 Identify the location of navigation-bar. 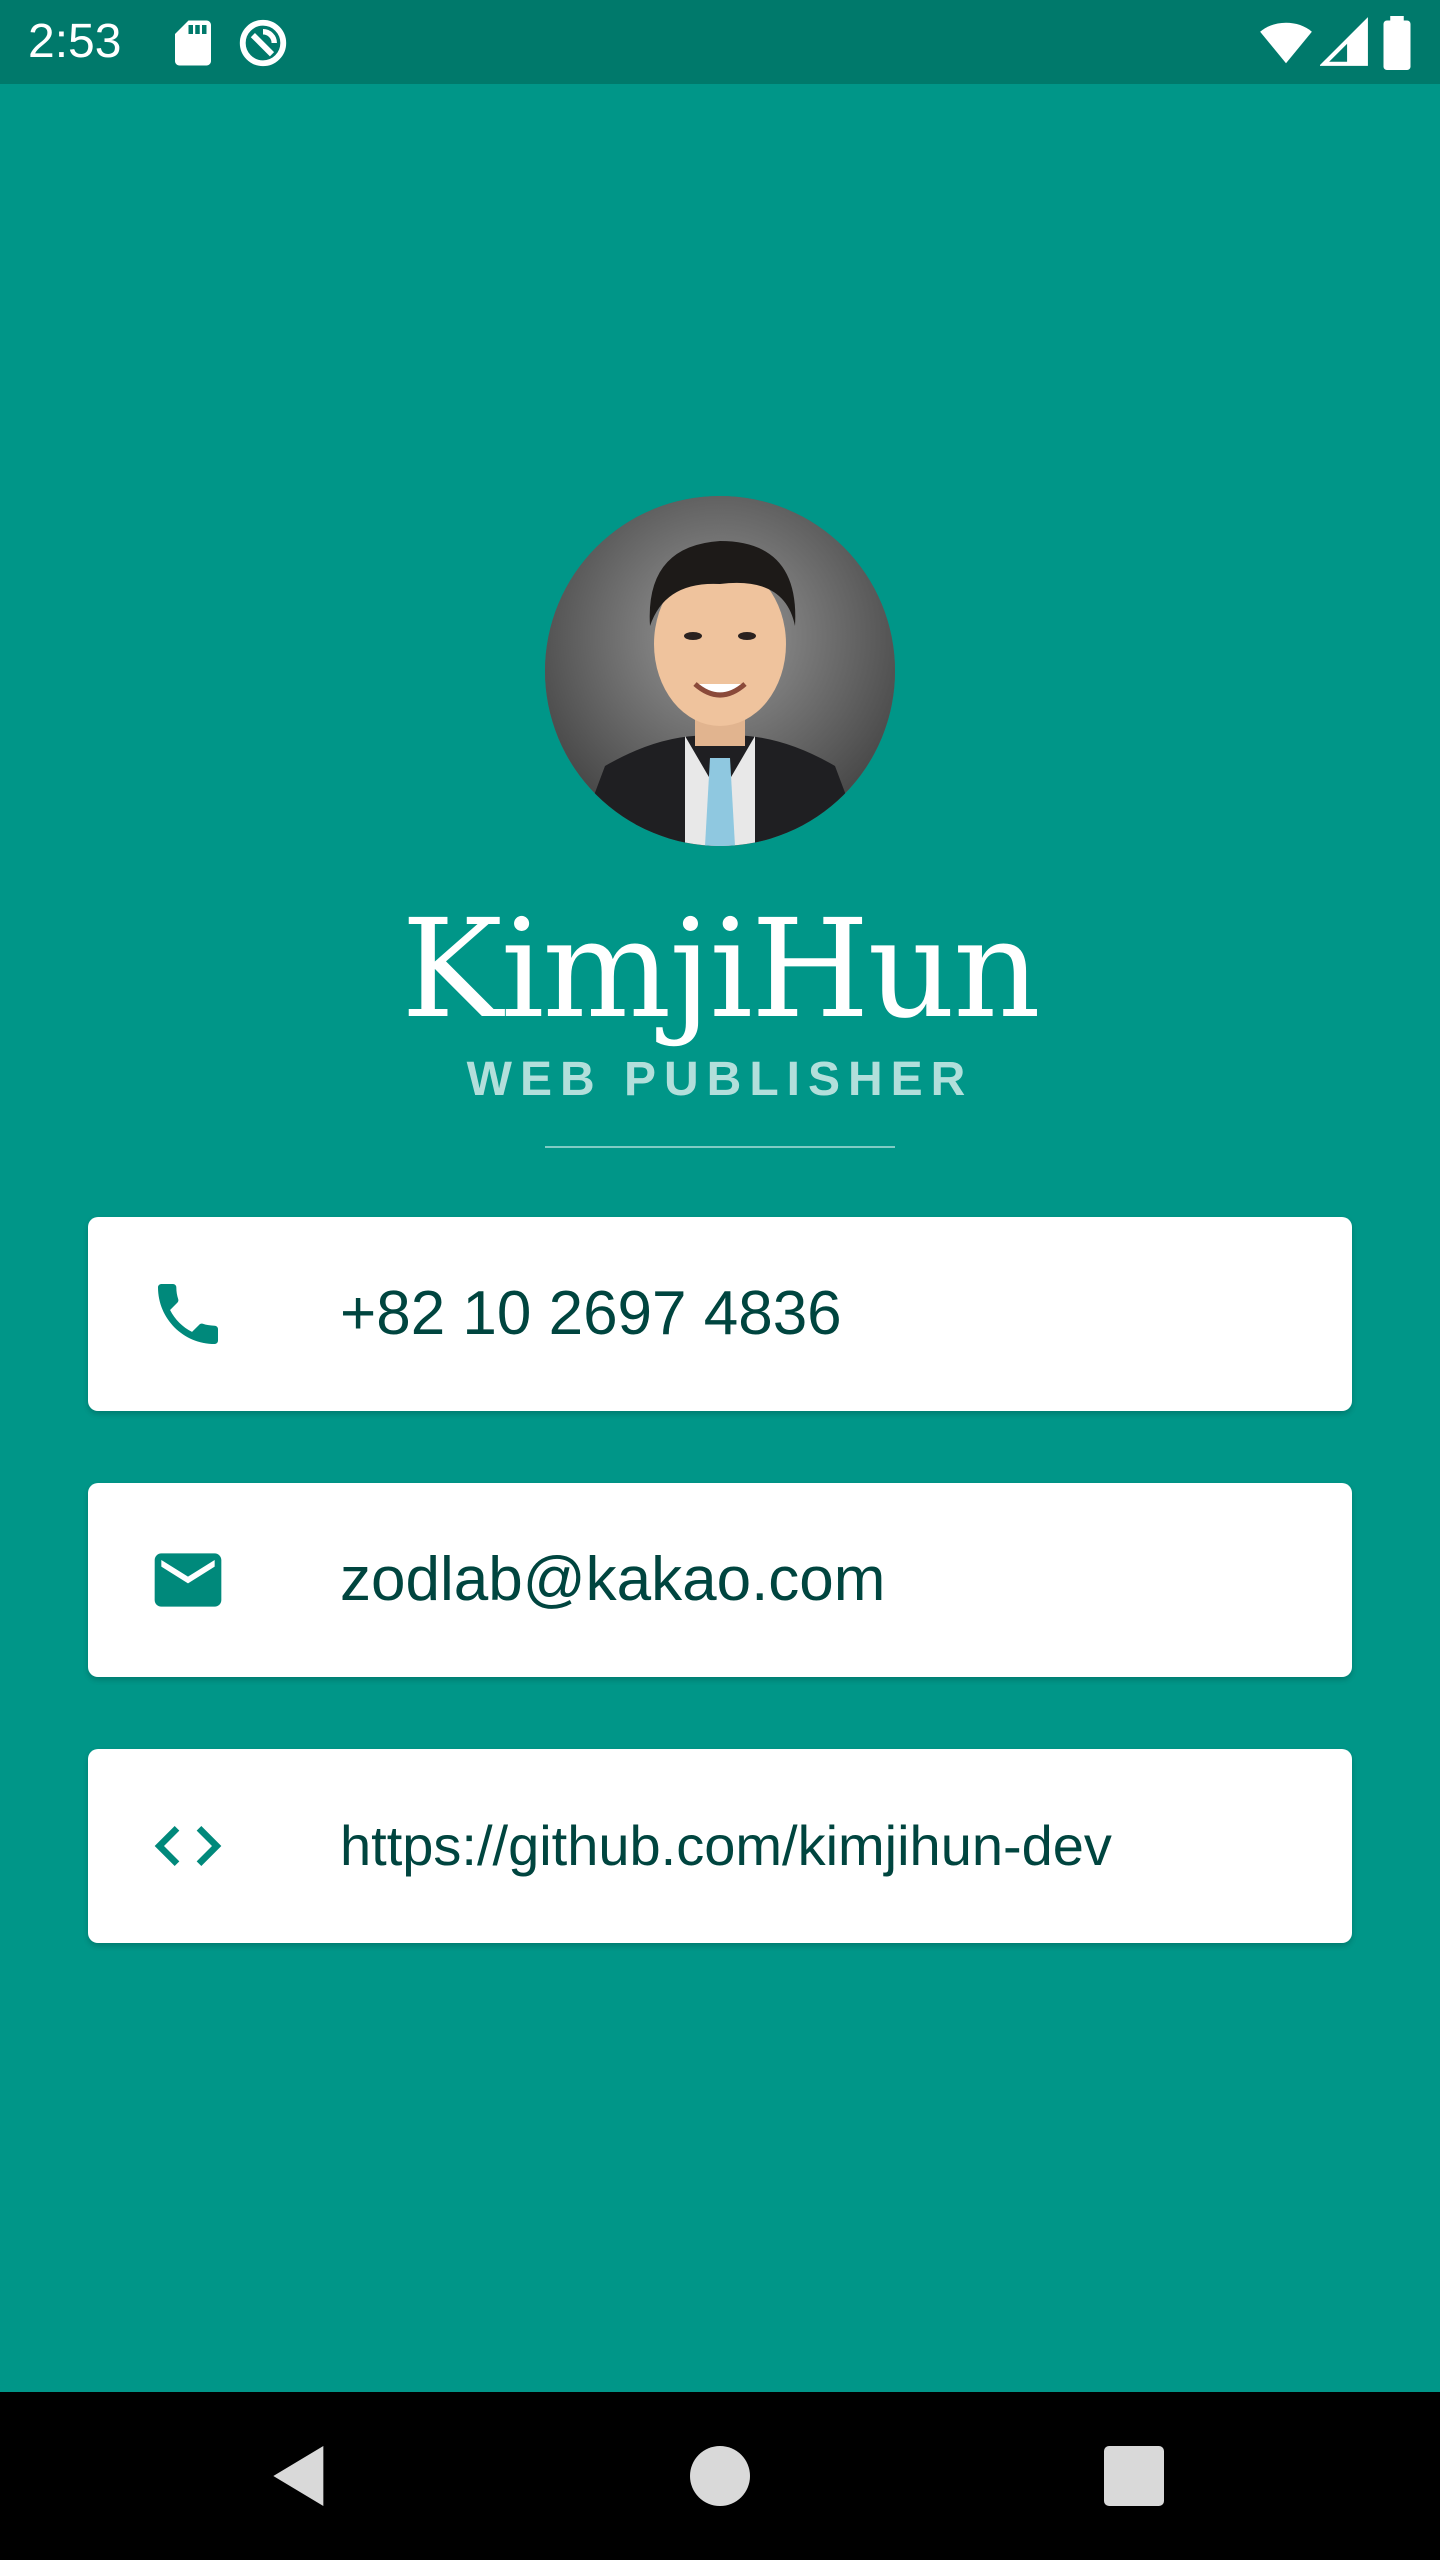
(720, 2476).